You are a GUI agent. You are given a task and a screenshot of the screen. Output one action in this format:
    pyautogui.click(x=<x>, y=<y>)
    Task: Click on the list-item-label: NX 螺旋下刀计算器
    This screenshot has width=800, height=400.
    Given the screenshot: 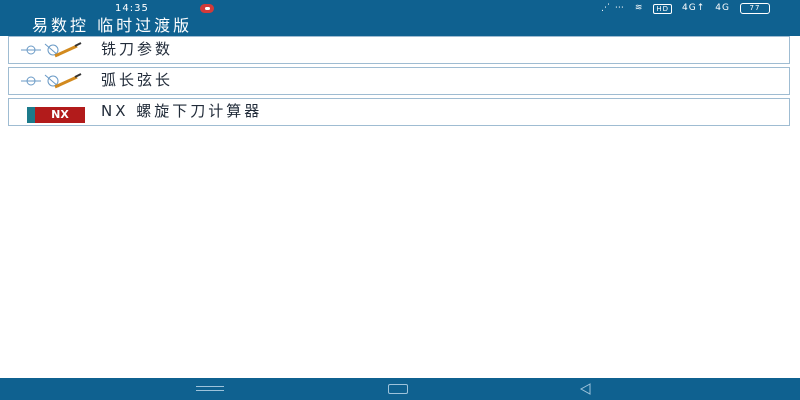 What is the action you would take?
    pyautogui.click(x=182, y=111)
    